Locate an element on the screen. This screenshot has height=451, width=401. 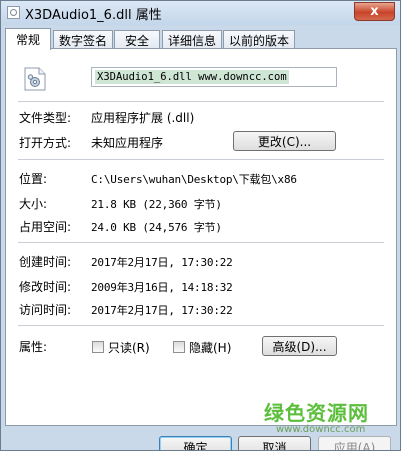
watermark-title: 绿色资源网 is located at coordinates (316, 413).